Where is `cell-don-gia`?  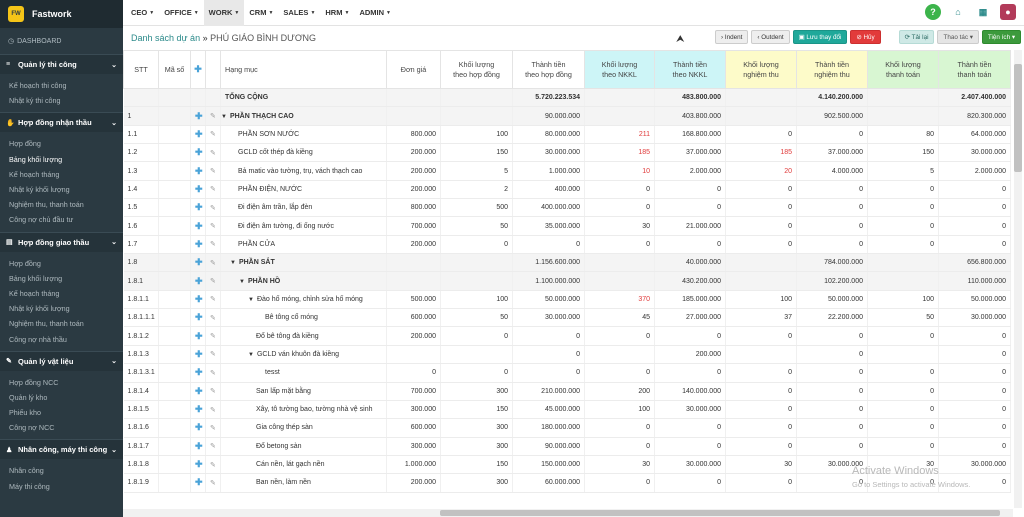 cell-don-gia is located at coordinates (413, 116).